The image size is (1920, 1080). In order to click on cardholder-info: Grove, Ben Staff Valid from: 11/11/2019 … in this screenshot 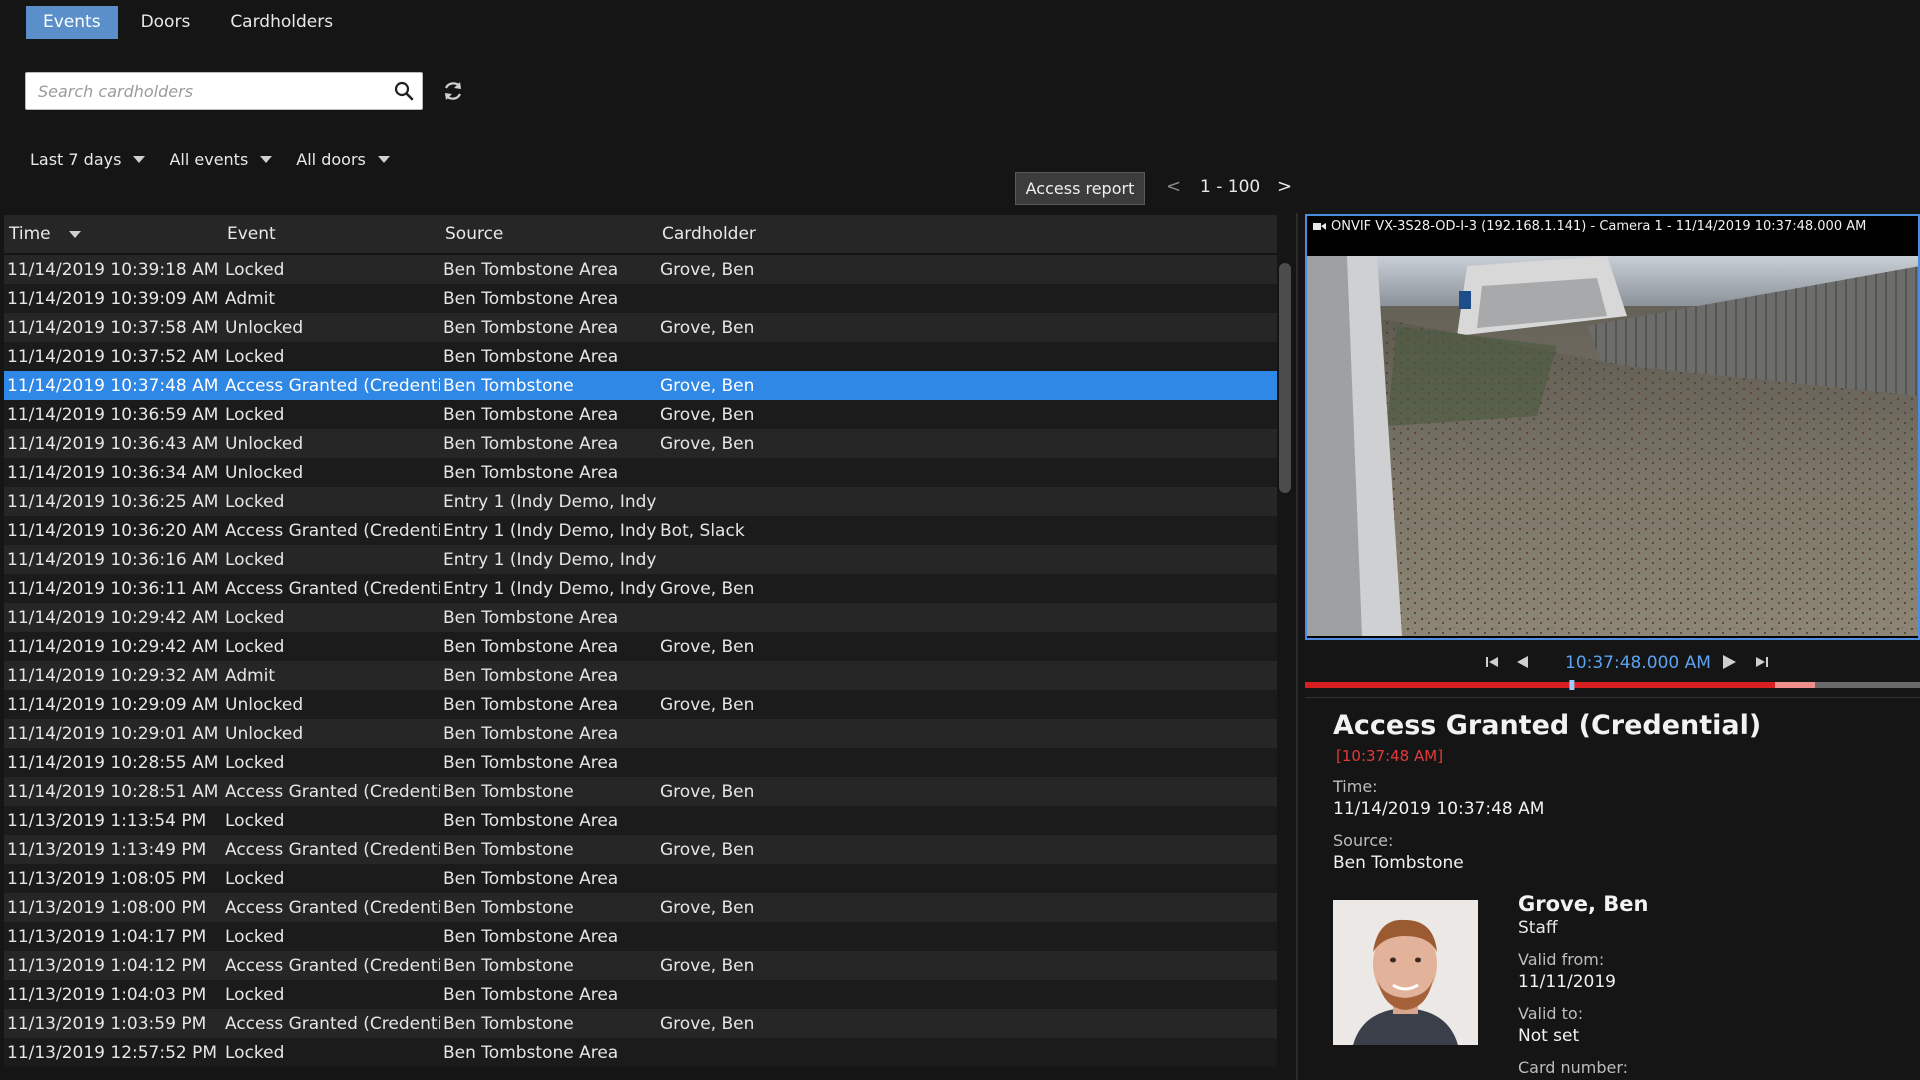, I will do `click(1583, 984)`.